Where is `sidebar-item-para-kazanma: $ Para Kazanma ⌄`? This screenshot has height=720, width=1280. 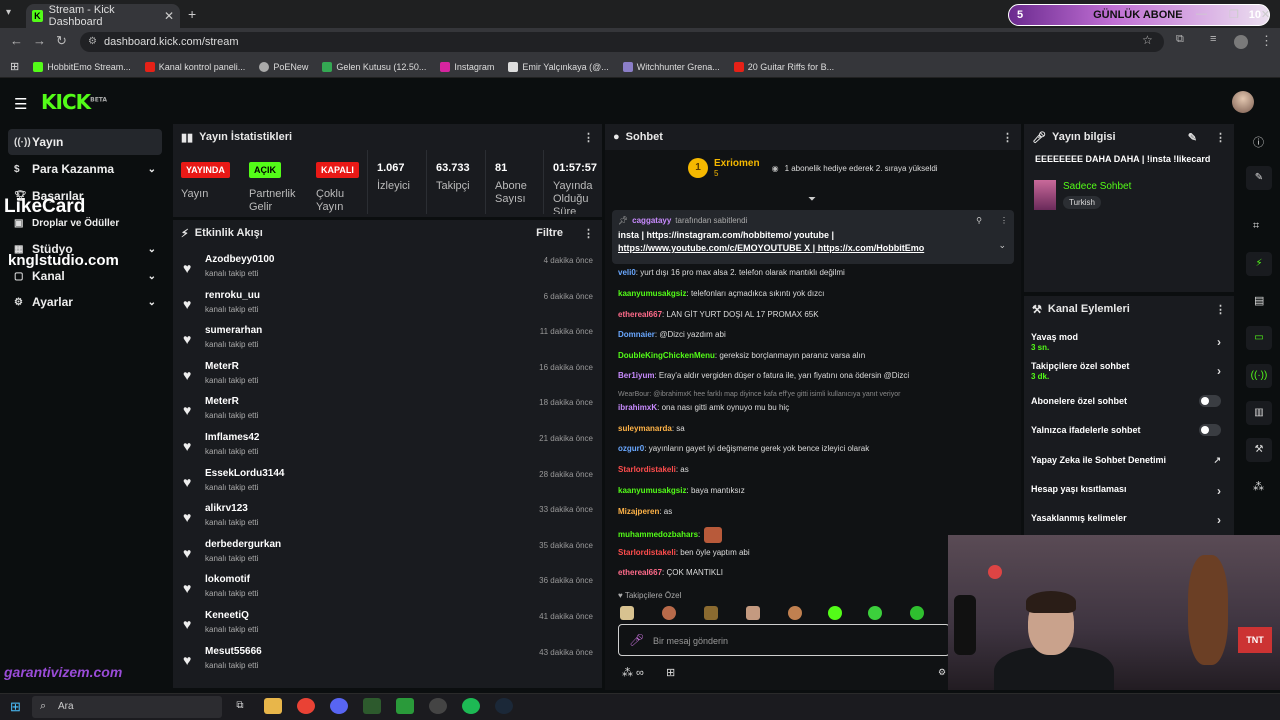 sidebar-item-para-kazanma: $ Para Kazanma ⌄ is located at coordinates (85, 169).